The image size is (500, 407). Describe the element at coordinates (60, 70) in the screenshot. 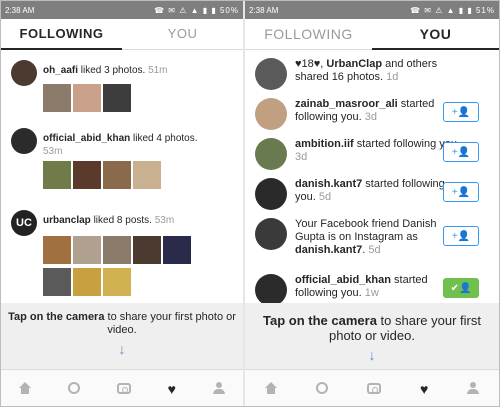

I see `username: oh_aafi` at that location.